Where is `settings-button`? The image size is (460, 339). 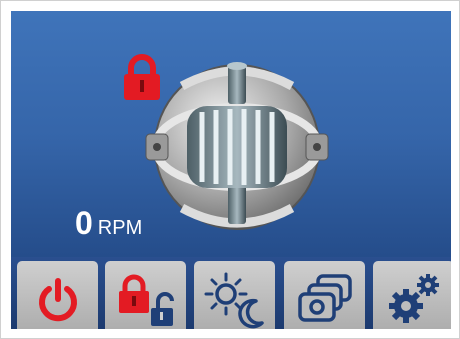
settings-button is located at coordinates (412, 295).